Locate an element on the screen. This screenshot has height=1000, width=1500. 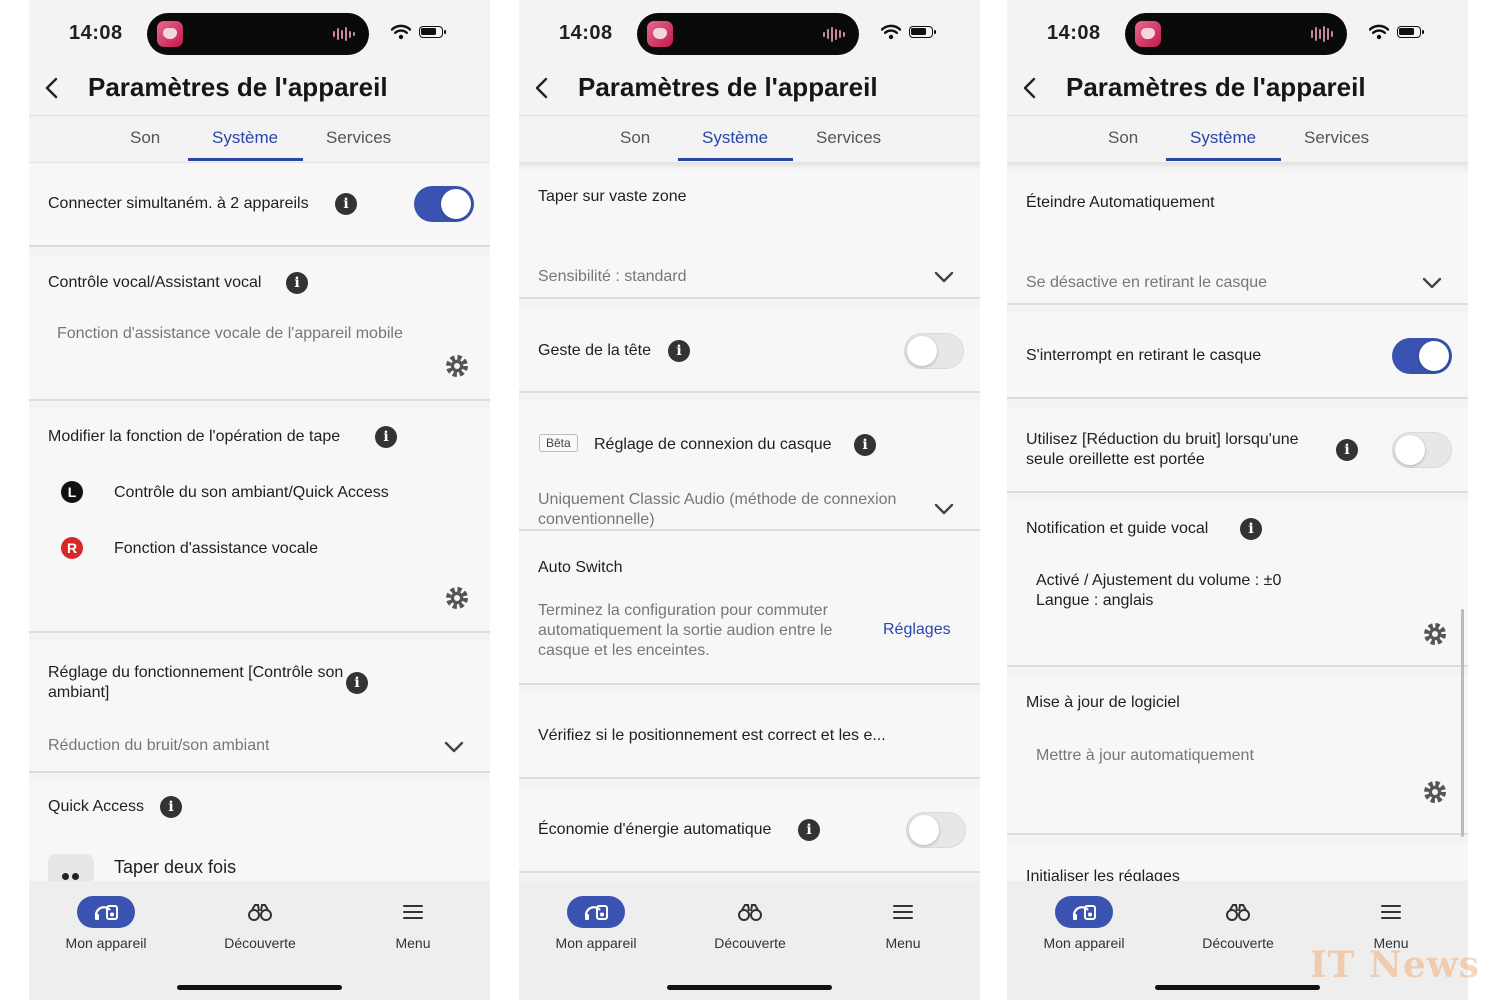
audio-wave-icon is located at coordinates (834, 34).